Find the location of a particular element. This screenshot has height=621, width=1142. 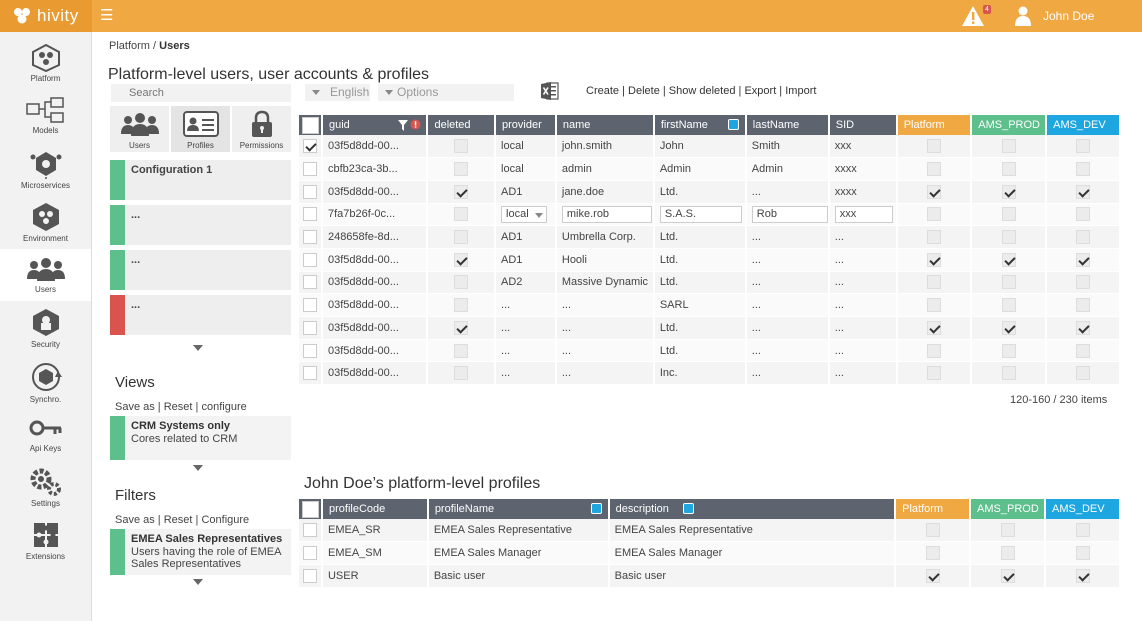

user-row: cbfb23ca-3b... local admin Admin Admin xxxx is located at coordinates (710, 169).